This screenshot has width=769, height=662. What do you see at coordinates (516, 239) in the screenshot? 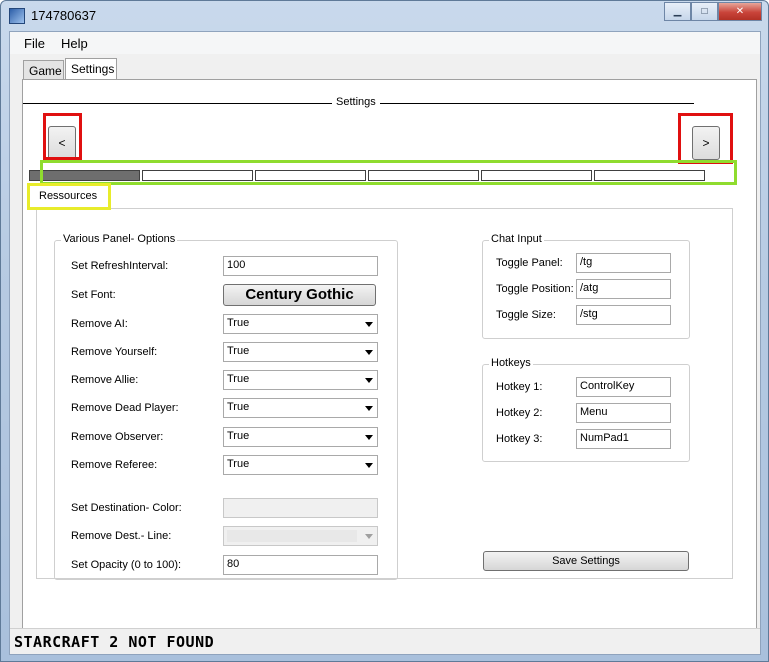
I see `chat-input-title: Chat Input` at bounding box center [516, 239].